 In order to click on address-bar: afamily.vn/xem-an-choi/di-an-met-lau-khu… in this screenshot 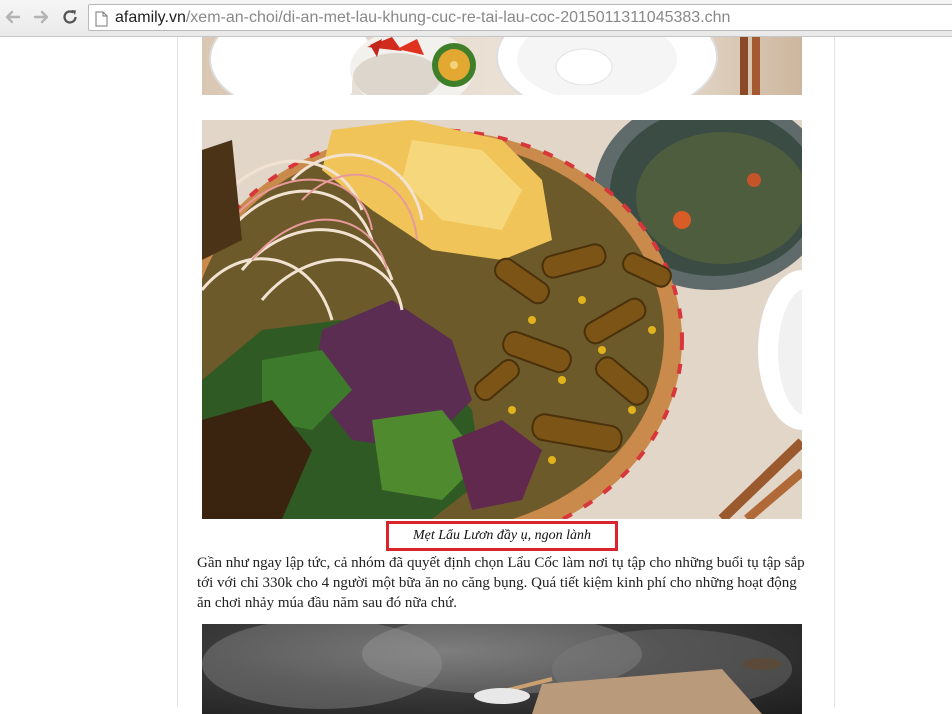, I will do `click(520, 17)`.